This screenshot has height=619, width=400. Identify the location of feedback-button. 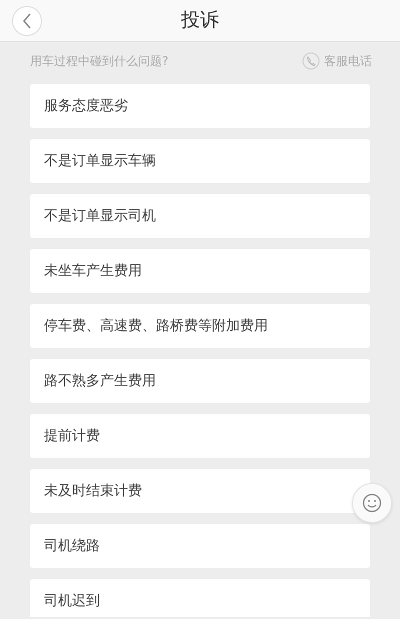
(372, 503).